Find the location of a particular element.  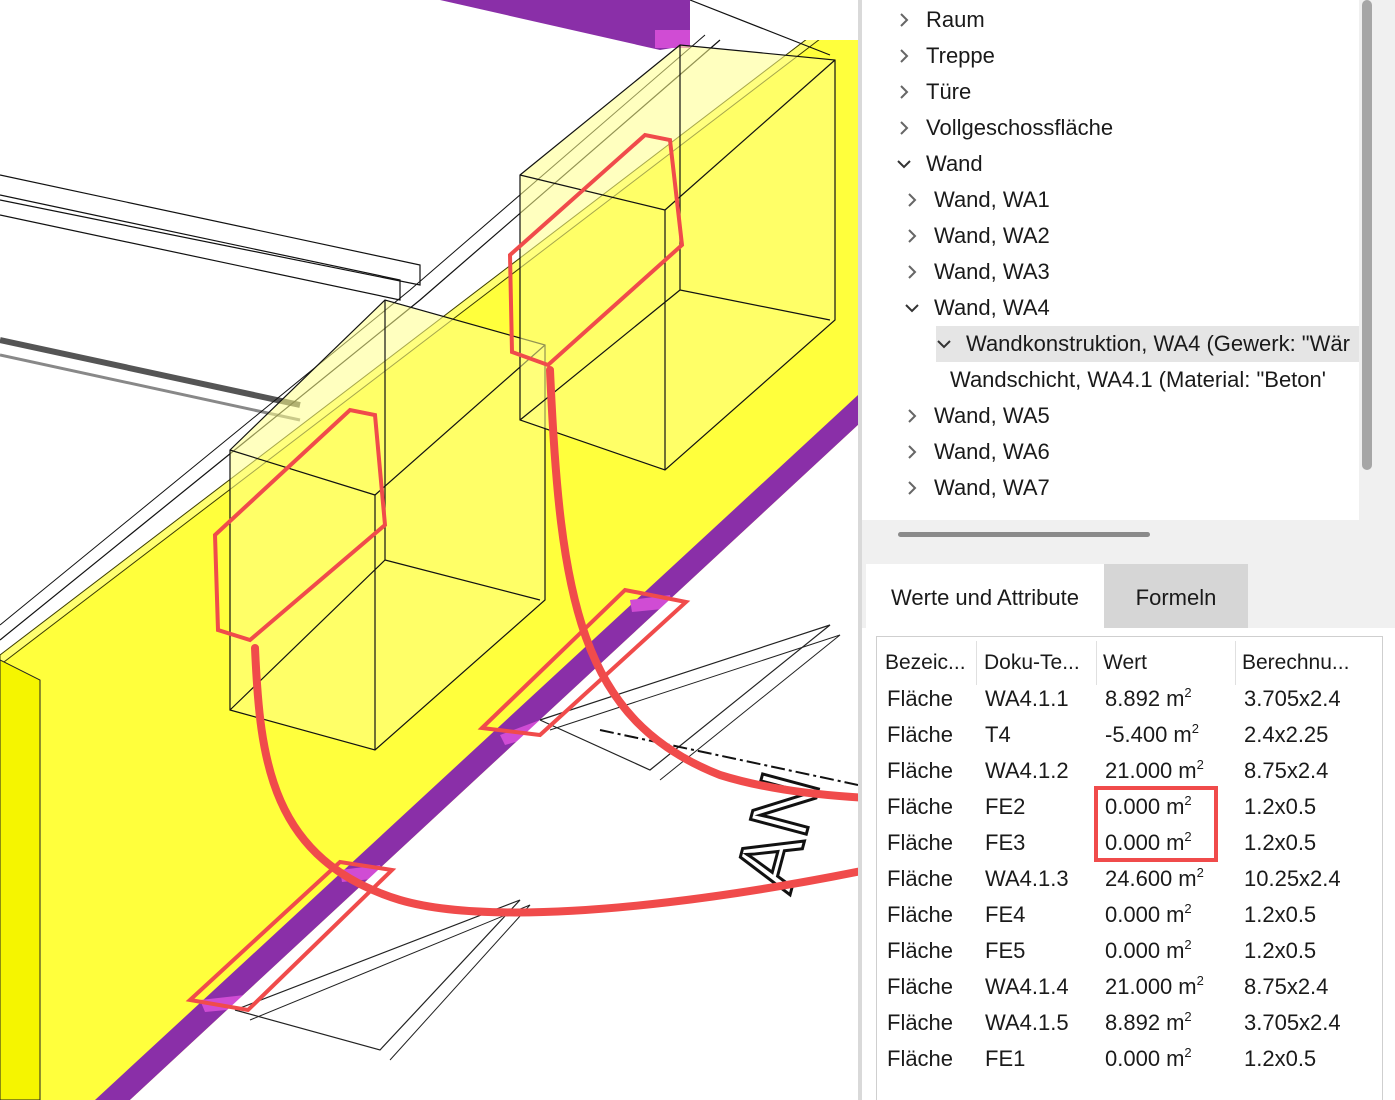

cell-doku-text: WA4.1.2 is located at coordinates (1027, 771).